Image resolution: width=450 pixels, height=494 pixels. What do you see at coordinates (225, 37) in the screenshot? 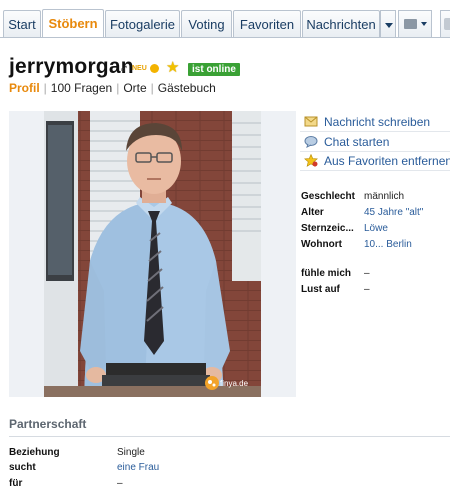
I see `tab-underline` at bounding box center [225, 37].